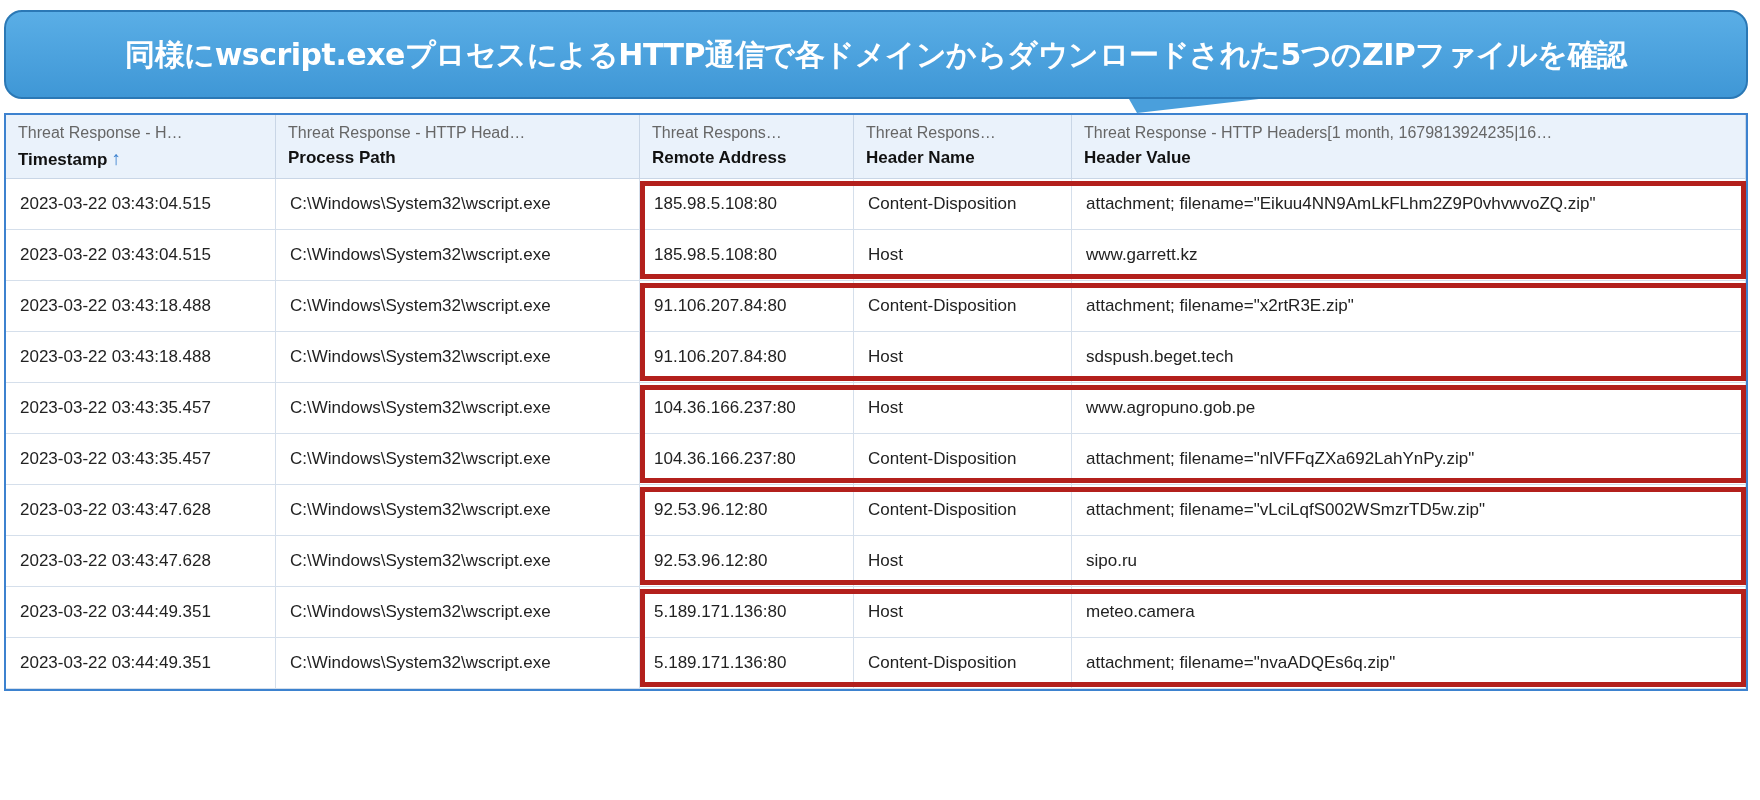 The width and height of the screenshot is (1760, 800). What do you see at coordinates (342, 158) in the screenshot?
I see `column-header: Process Path` at bounding box center [342, 158].